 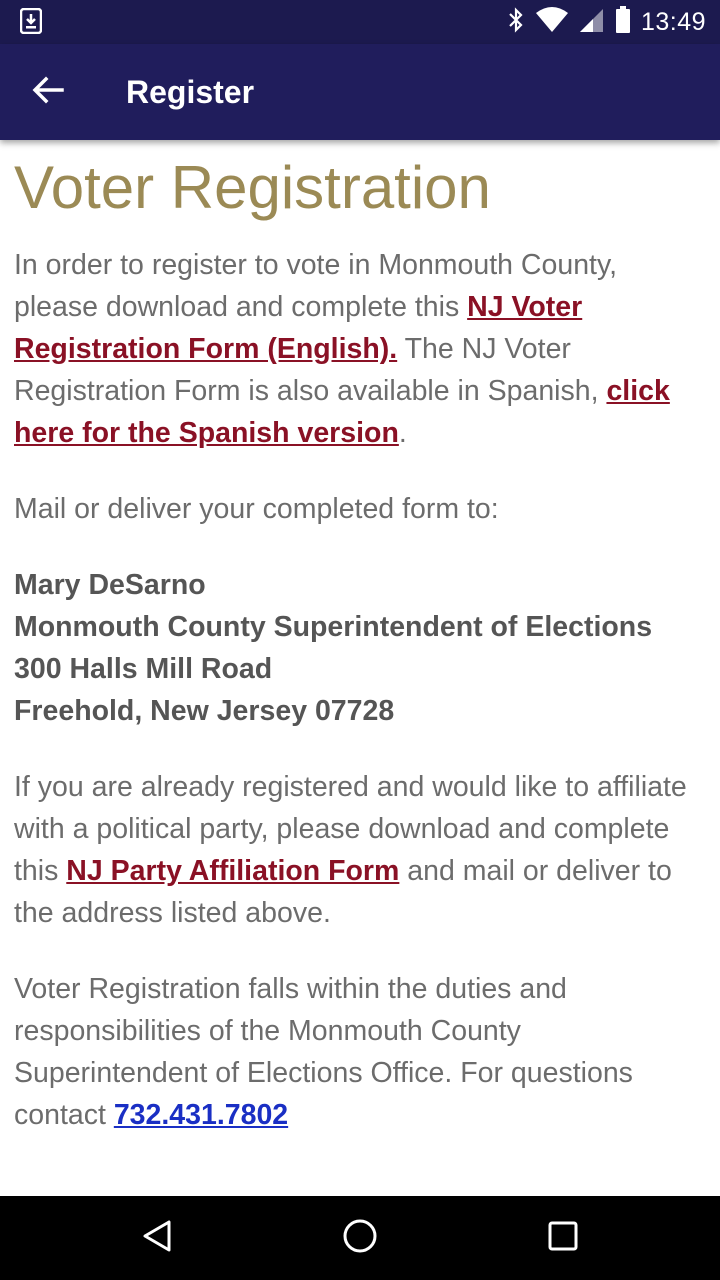 What do you see at coordinates (252, 187) in the screenshot?
I see `heading-voter-registration: Voter Registration` at bounding box center [252, 187].